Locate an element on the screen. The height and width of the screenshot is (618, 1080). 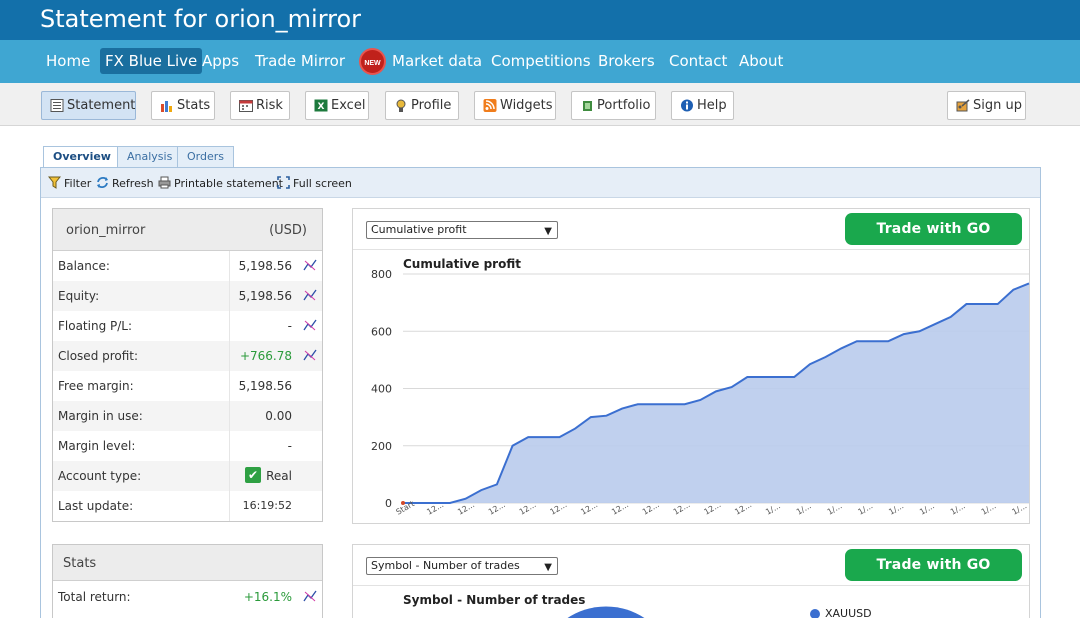
nav-item-brokers: Brokers is located at coordinates (626, 61).